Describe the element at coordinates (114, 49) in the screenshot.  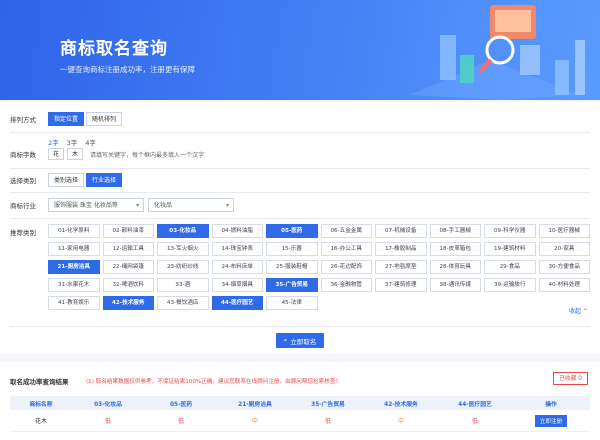
I see `banner-title: 商标取名查询` at that location.